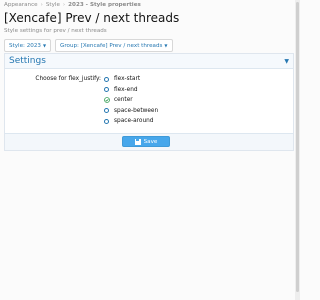 The image size is (320, 300). I want to click on option-center: center, so click(131, 100).